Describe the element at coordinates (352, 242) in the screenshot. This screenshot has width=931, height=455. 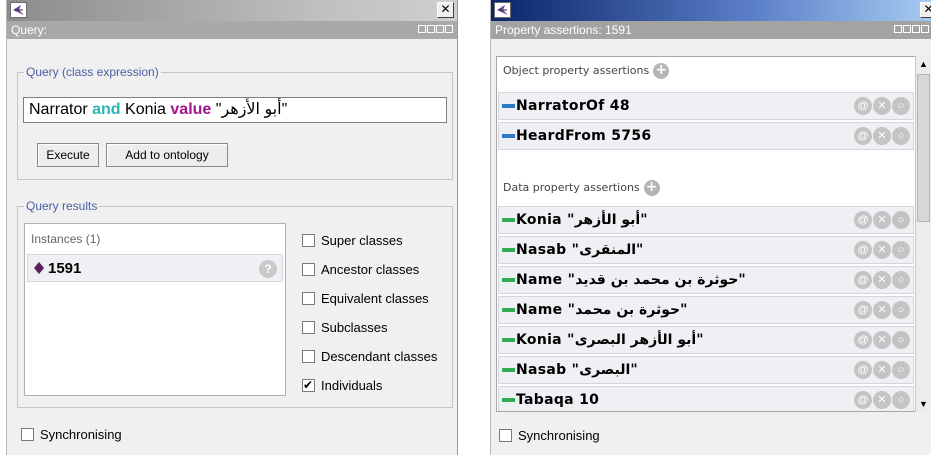
I see `option-super-classes: Super classes` at that location.